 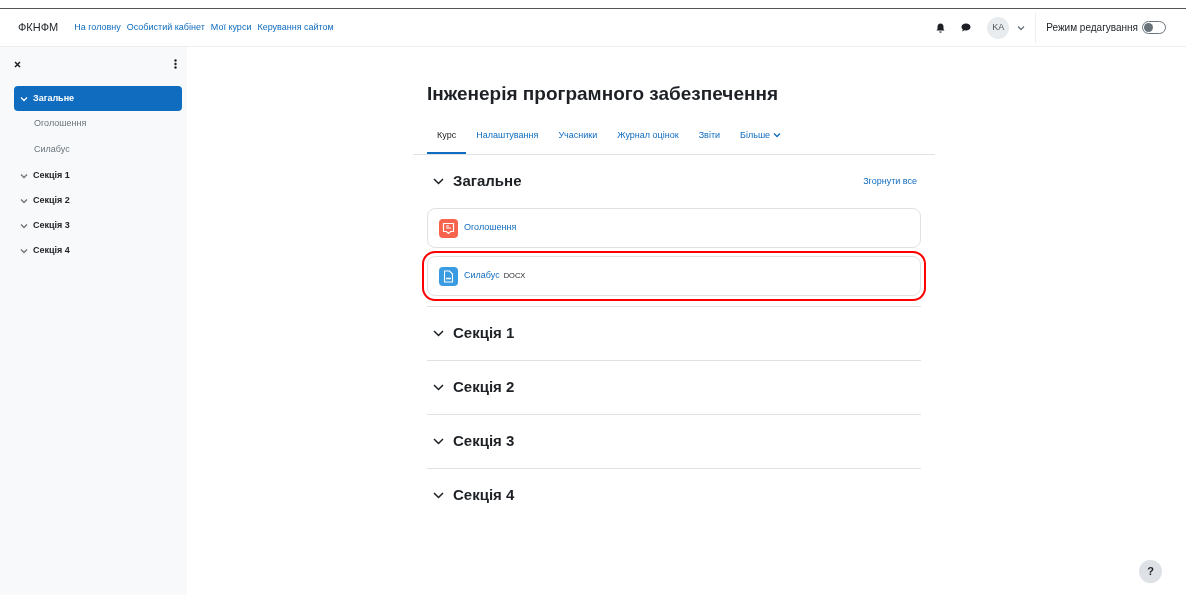 I want to click on section-title: Секція 3, so click(x=484, y=441).